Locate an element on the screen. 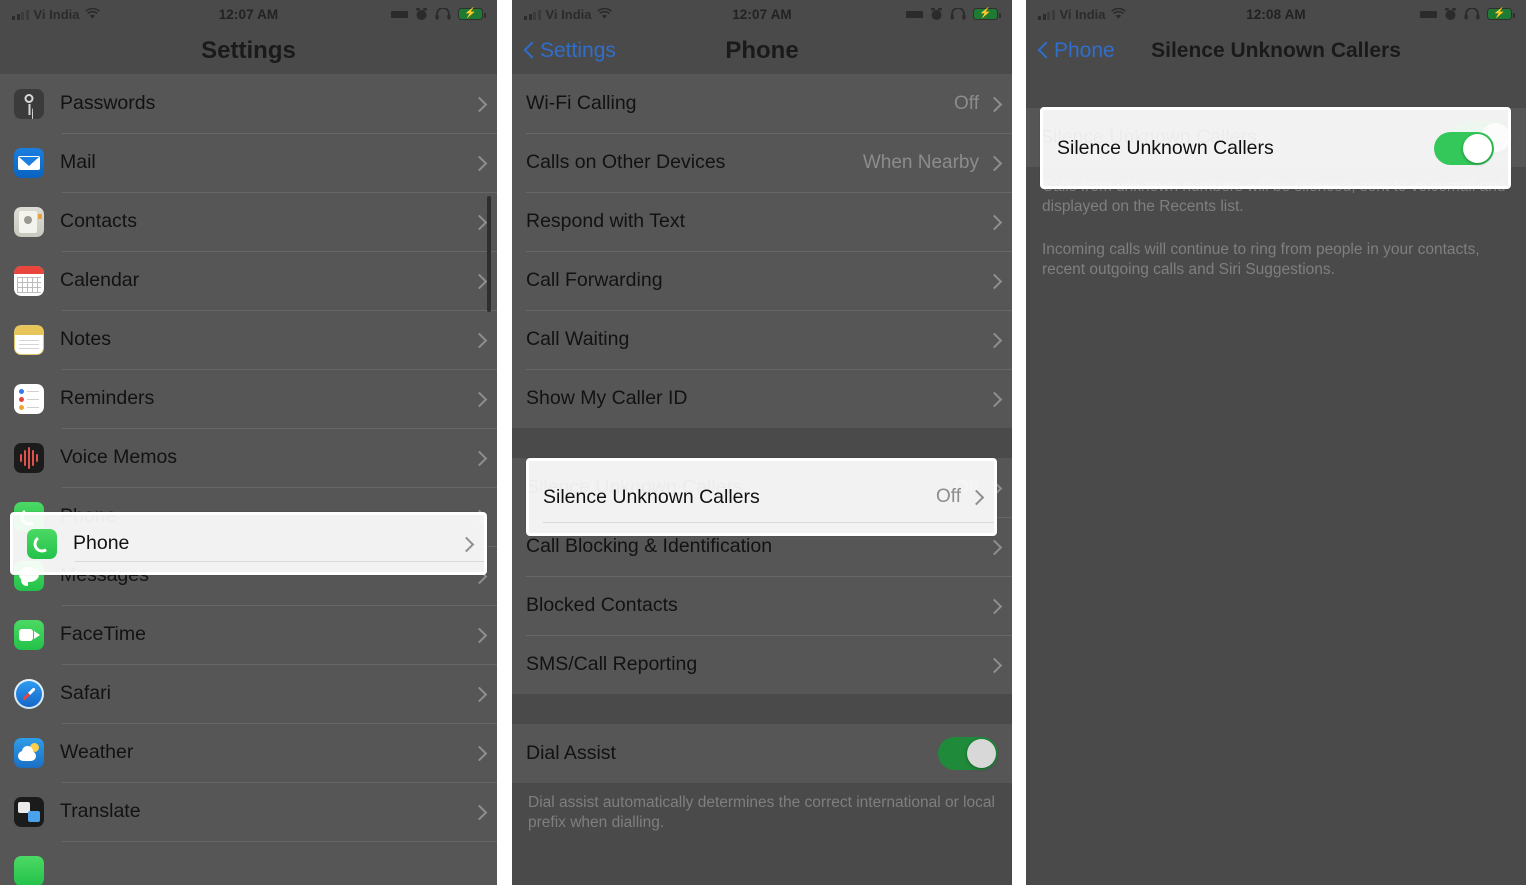  row-label: Call Blocking & Identification is located at coordinates (649, 546).